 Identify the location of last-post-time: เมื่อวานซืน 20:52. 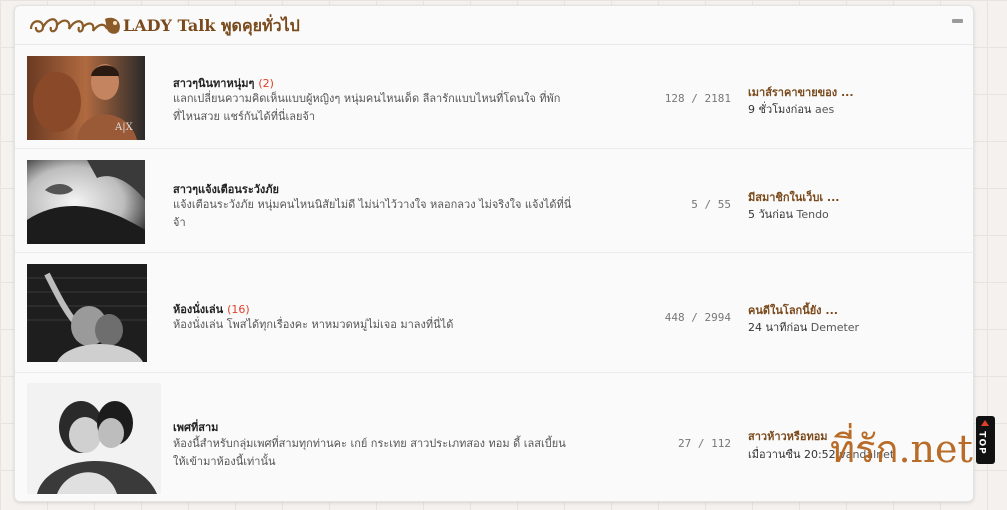
(792, 454).